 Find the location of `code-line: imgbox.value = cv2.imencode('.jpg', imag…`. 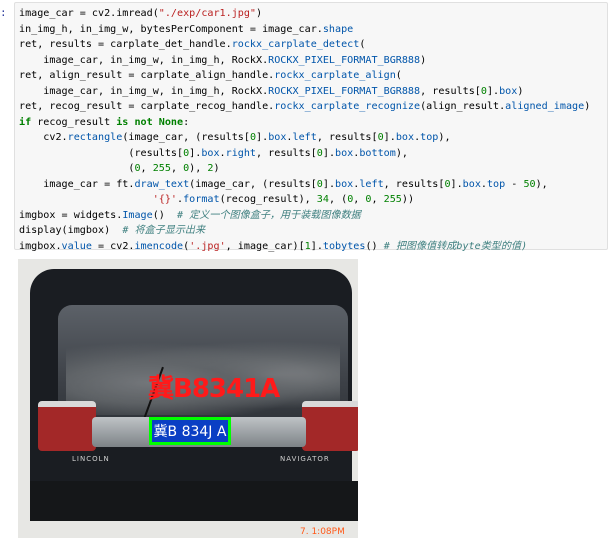

code-line: imgbox.value = cv2.imencode('.jpg', imag… is located at coordinates (273, 246).